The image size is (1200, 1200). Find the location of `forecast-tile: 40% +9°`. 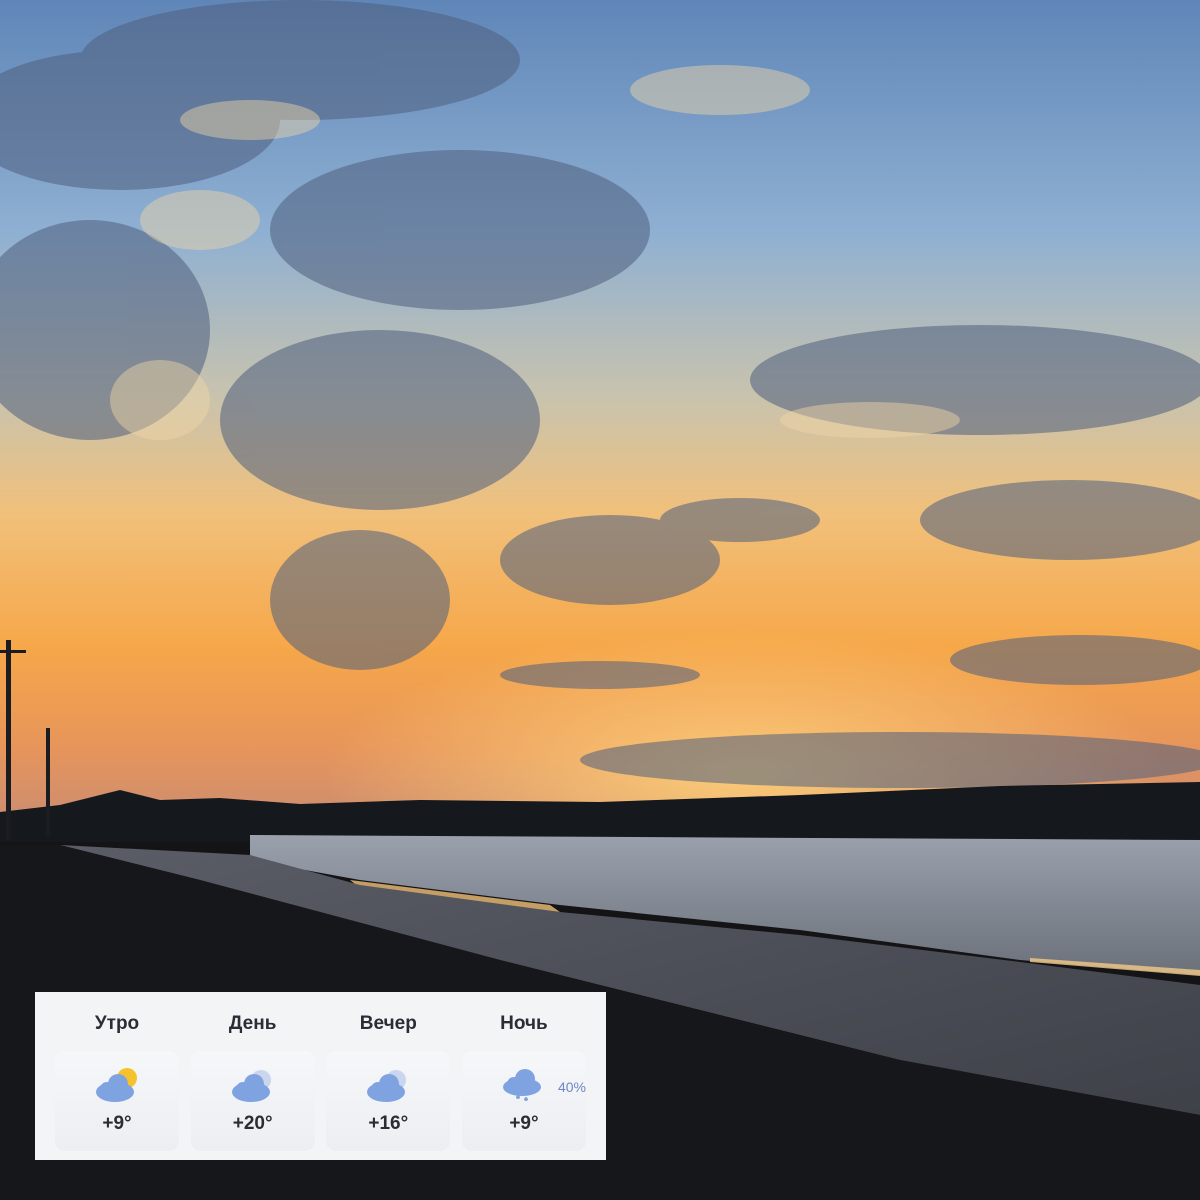

forecast-tile: 40% +9° is located at coordinates (523, 1101).